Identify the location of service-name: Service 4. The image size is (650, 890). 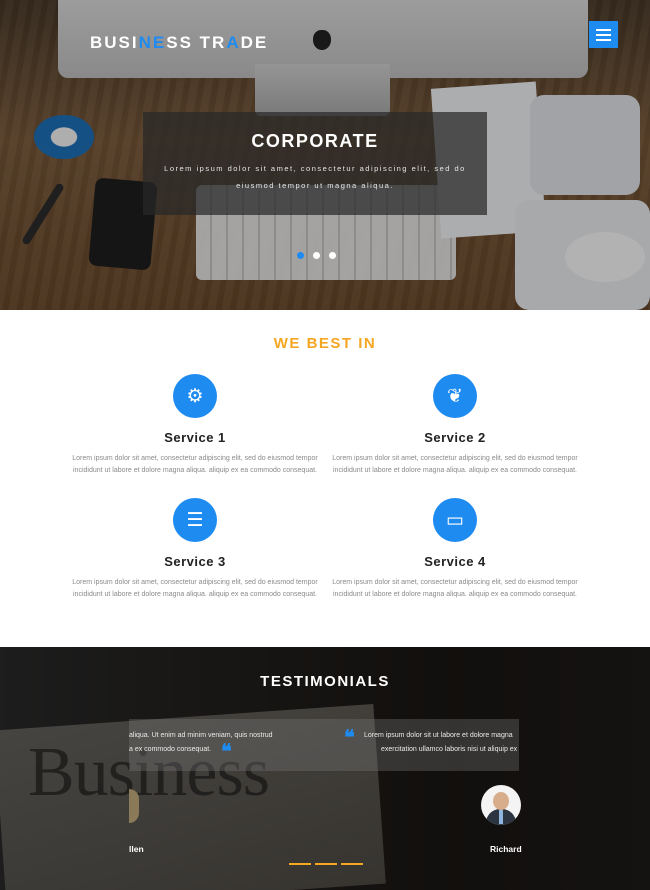
(455, 561).